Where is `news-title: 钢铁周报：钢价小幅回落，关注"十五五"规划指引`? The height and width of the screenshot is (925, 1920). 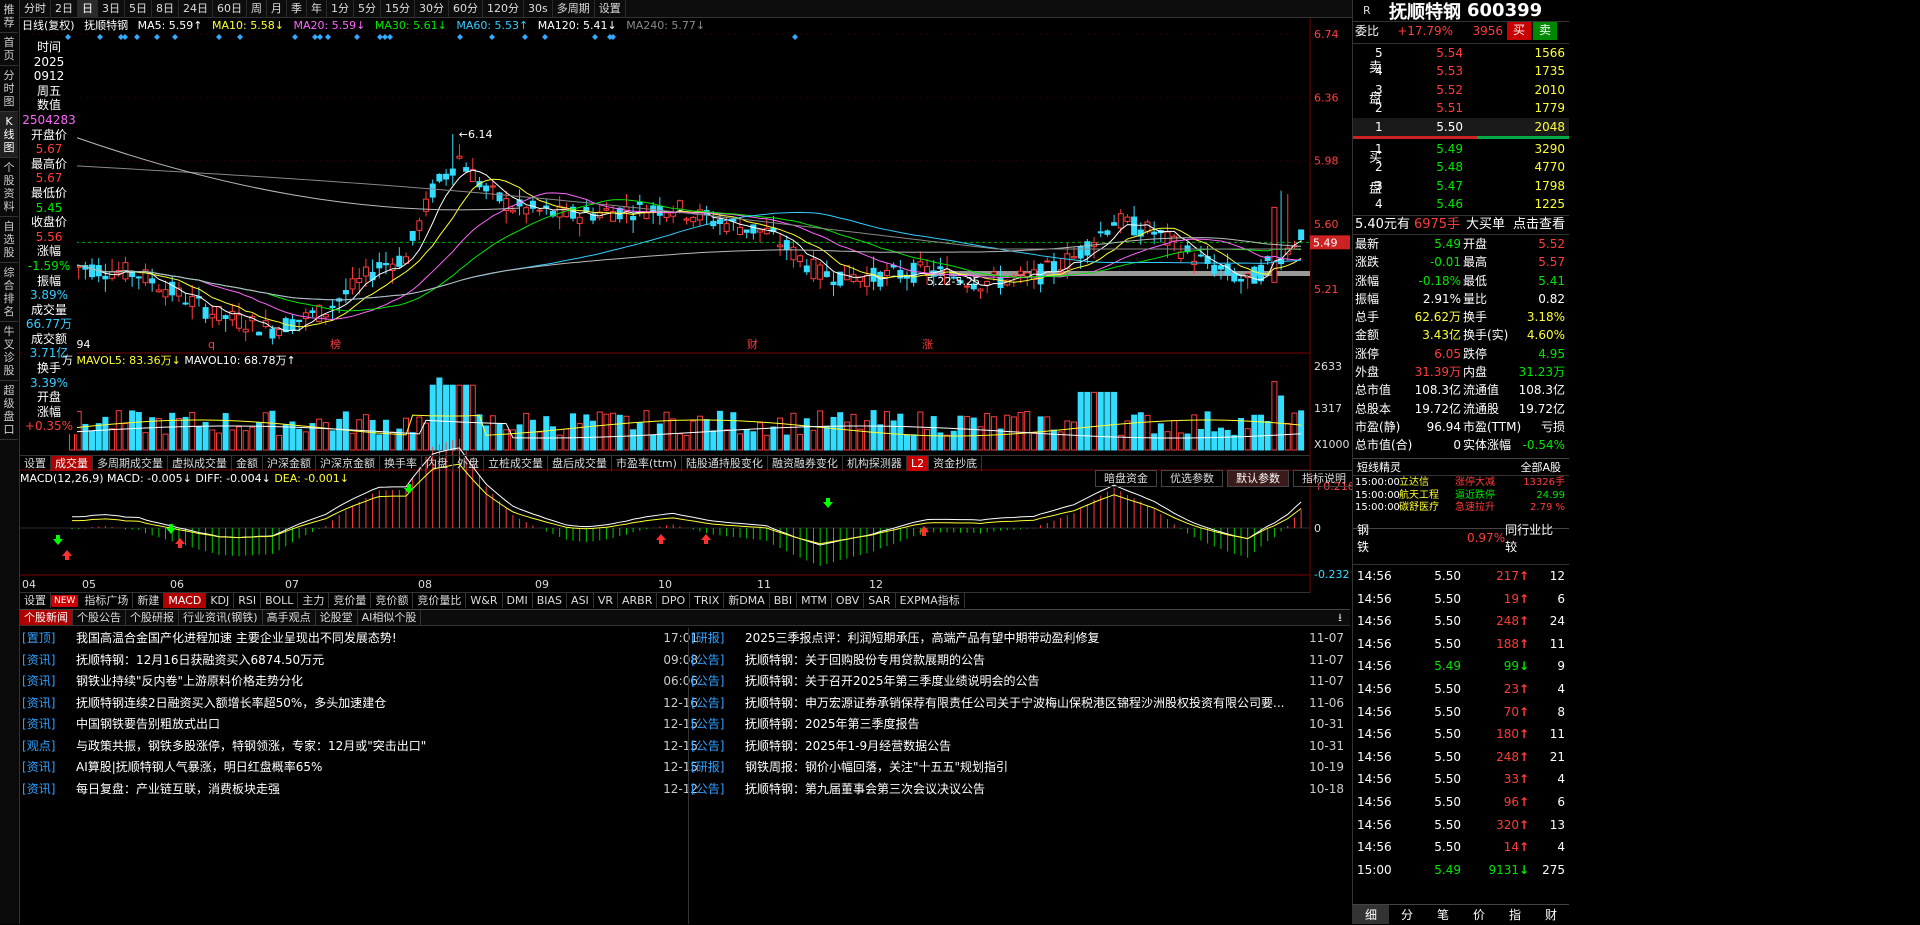 news-title: 钢铁周报：钢价小幅回落，关注"十五五"规划指引 is located at coordinates (1019, 768).